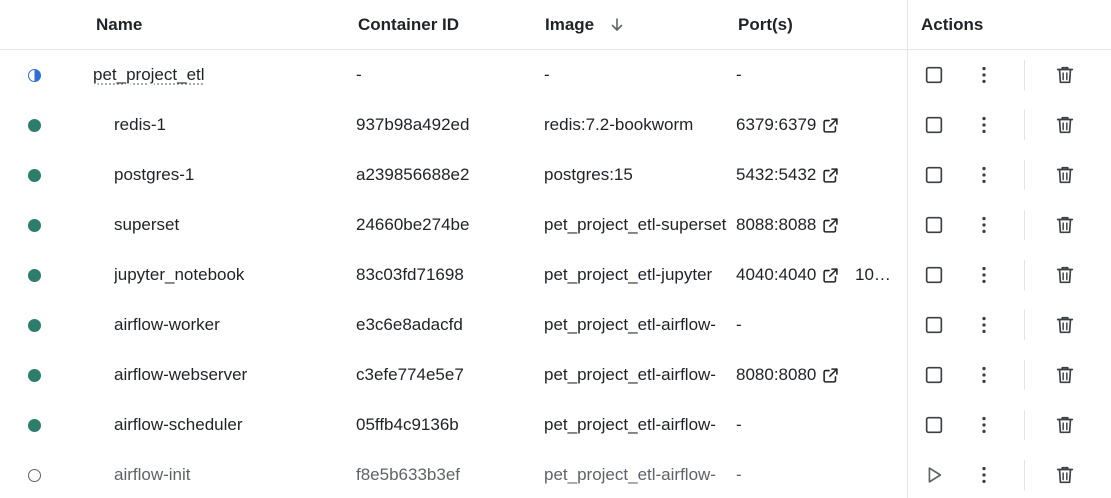 The image size is (1111, 498). What do you see at coordinates (408, 25) in the screenshot?
I see `column-header-container-id: Container ID` at bounding box center [408, 25].